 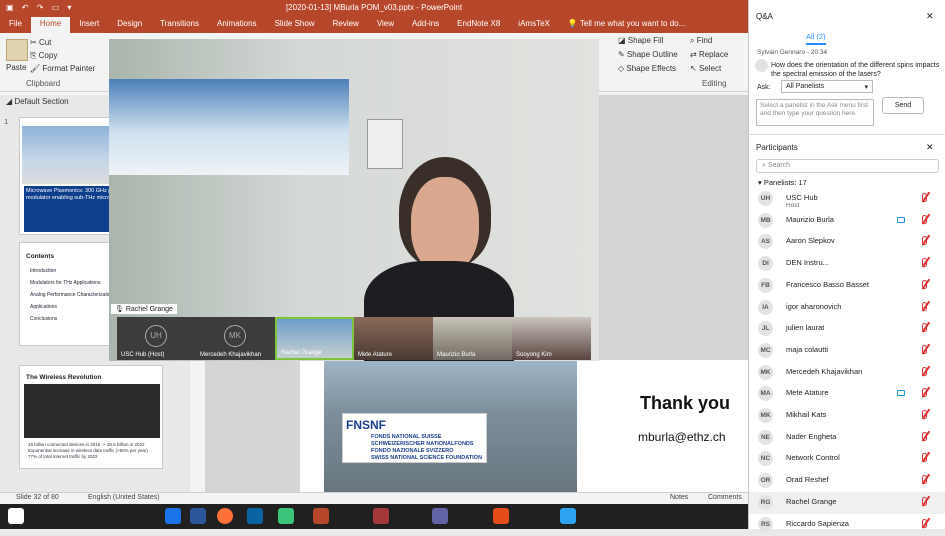 I want to click on comments-button: Comments, so click(x=725, y=497).